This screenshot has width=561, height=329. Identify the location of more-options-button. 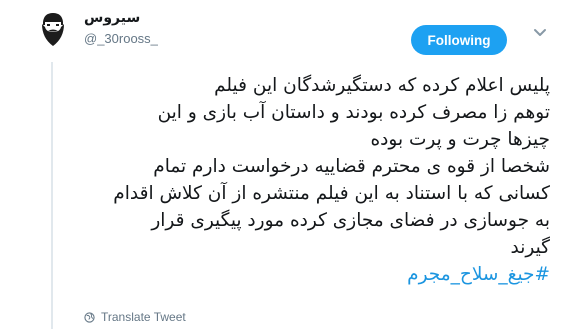
(540, 33).